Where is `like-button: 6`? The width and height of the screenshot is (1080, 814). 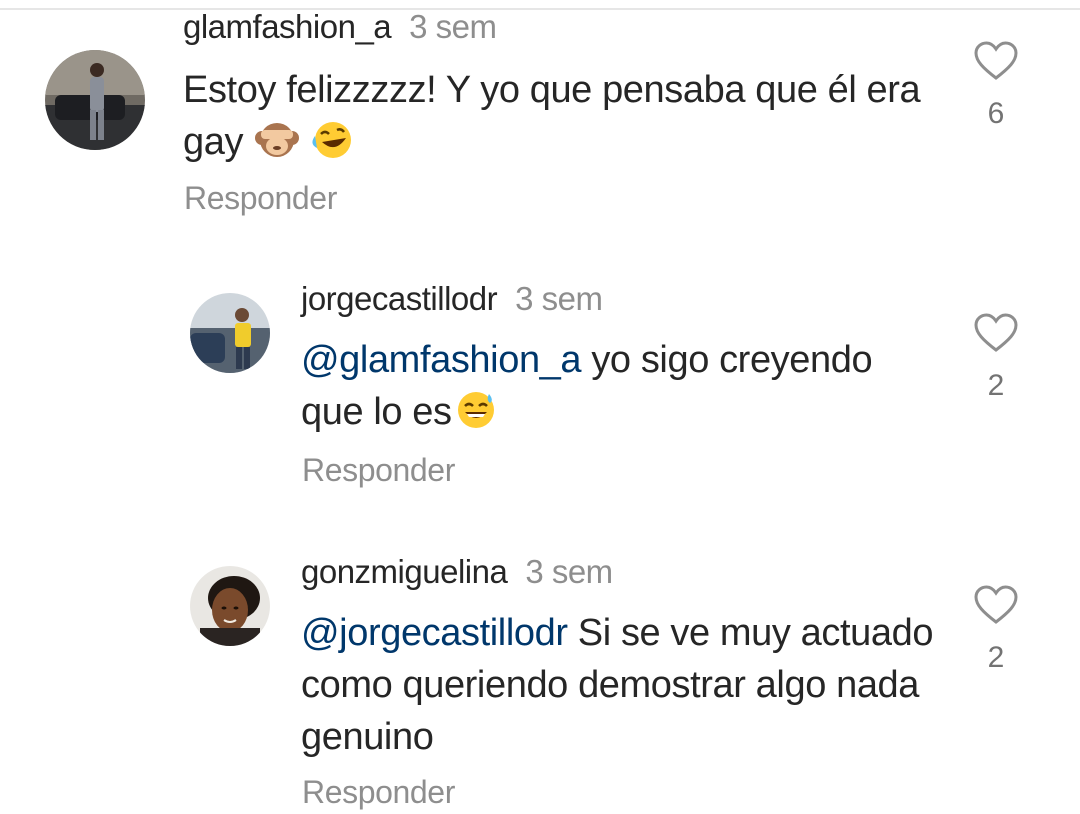
like-button: 6 is located at coordinates (996, 85).